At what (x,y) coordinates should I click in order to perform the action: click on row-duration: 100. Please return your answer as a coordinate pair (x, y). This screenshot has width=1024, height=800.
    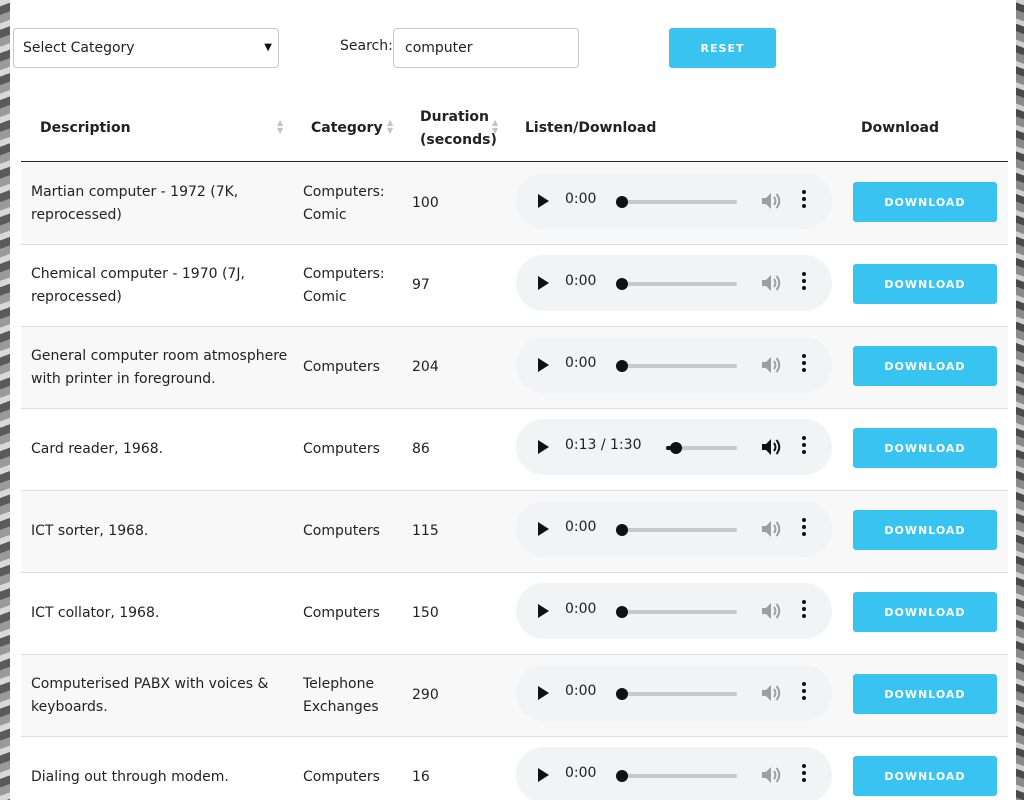
    Looking at the image, I should click on (425, 203).